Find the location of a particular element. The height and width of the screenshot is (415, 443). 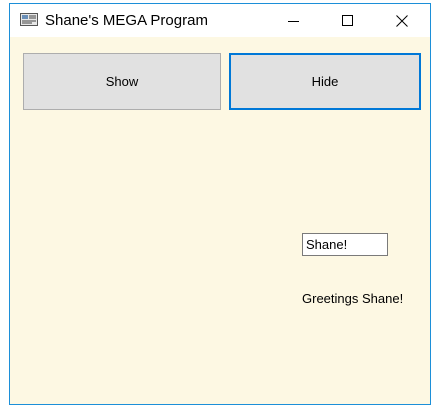

name-input is located at coordinates (345, 244).